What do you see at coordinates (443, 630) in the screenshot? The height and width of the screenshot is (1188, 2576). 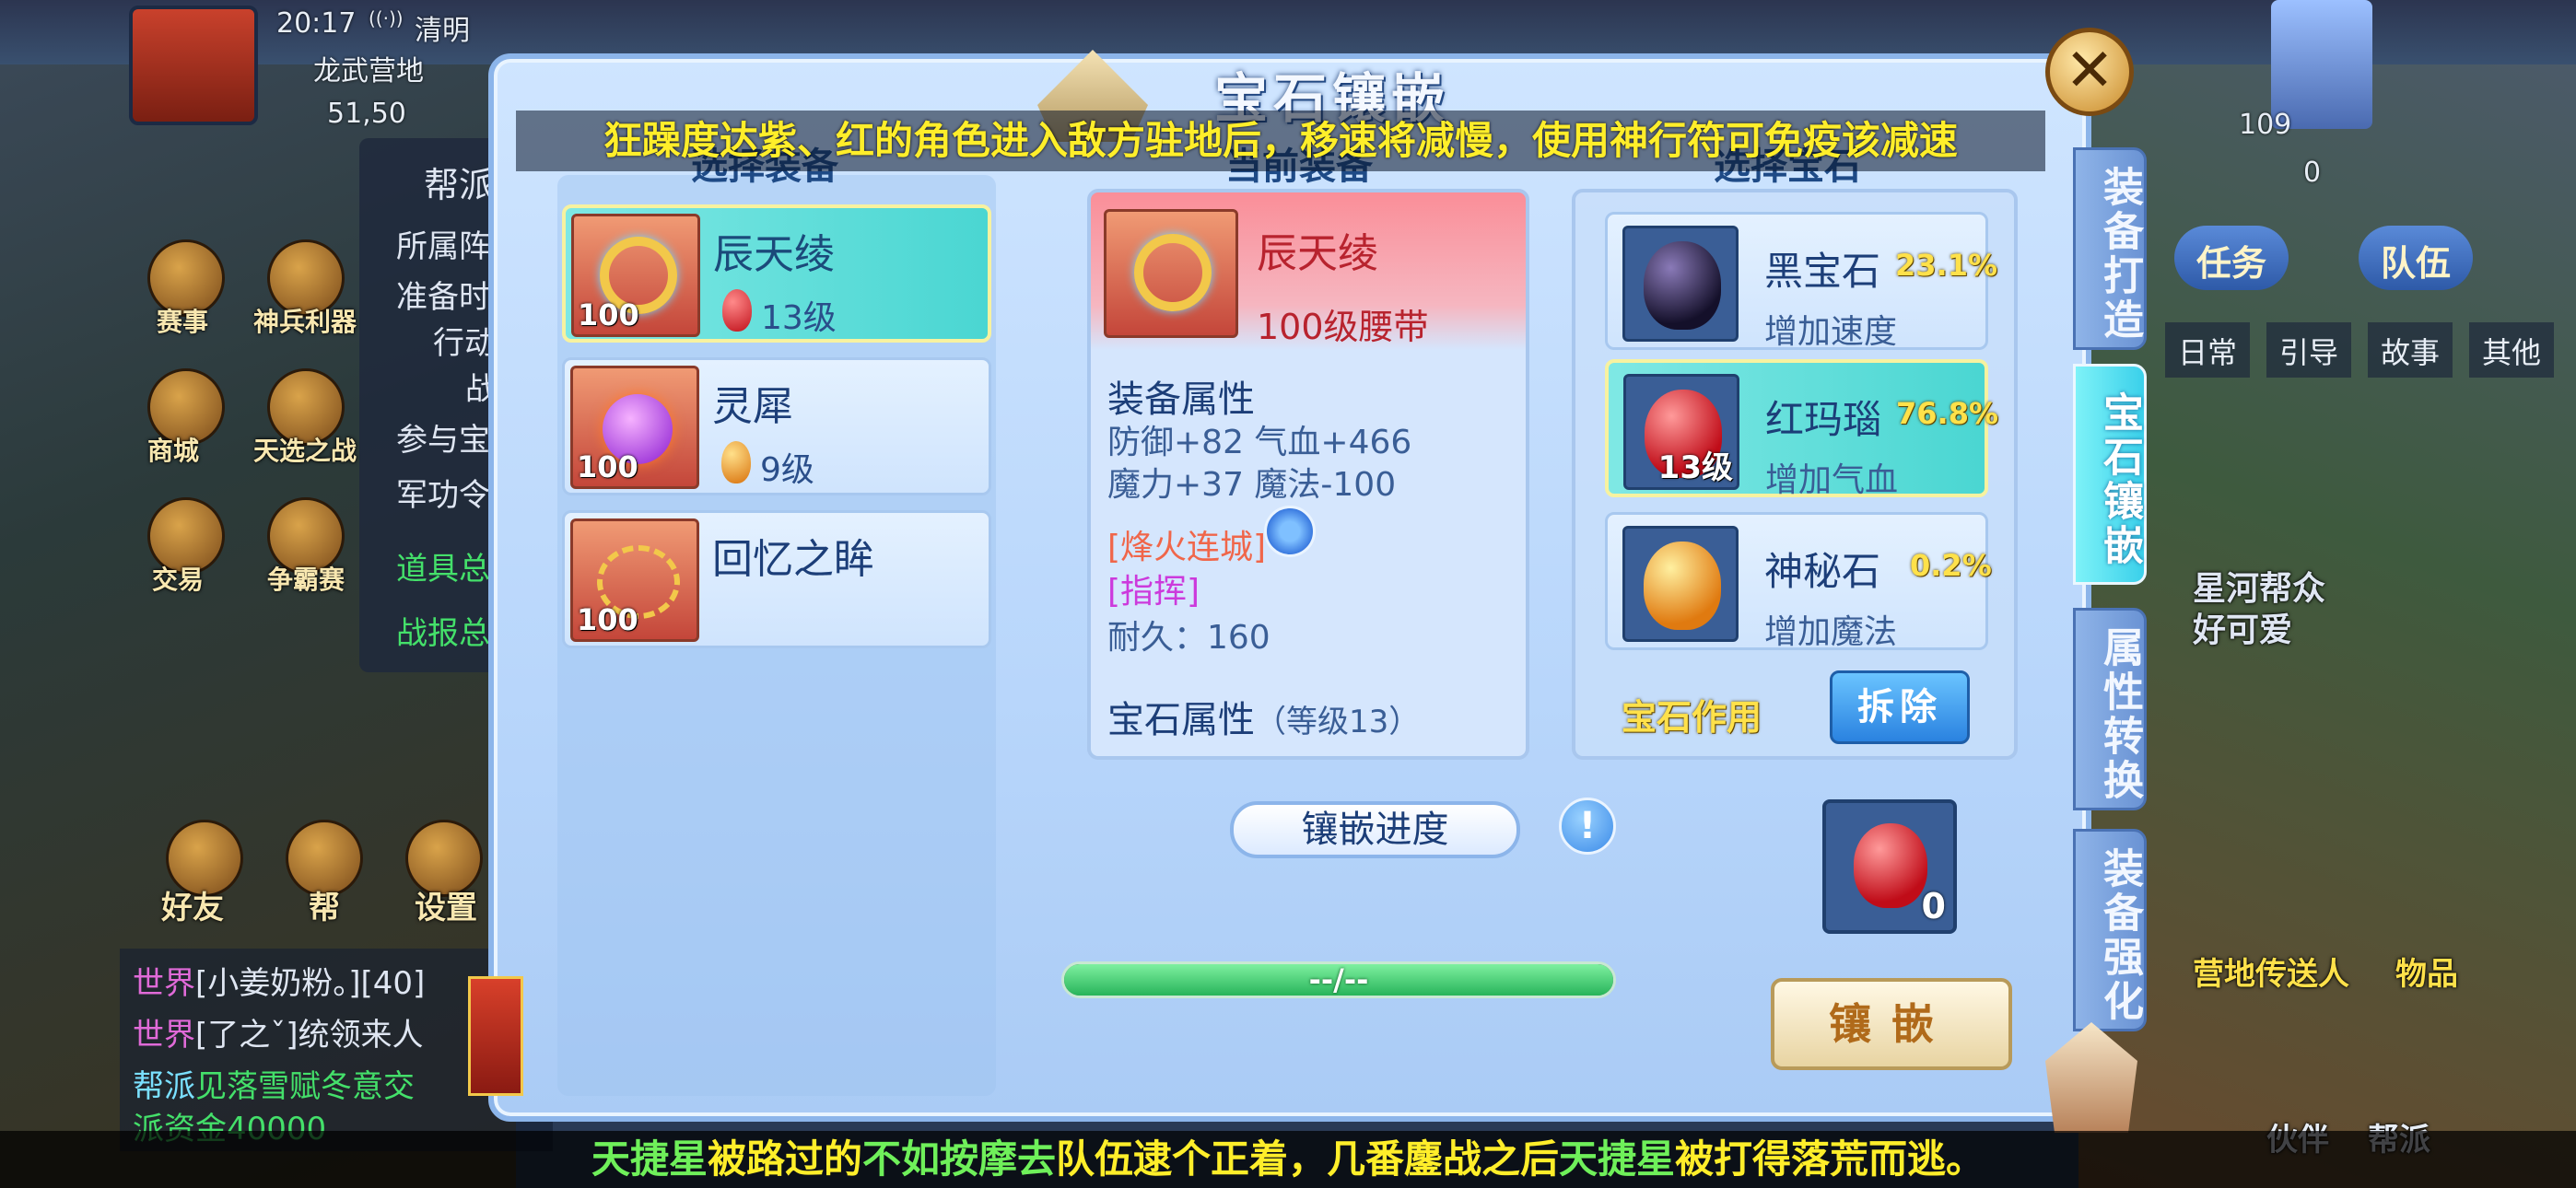 I see `guild-panel-row: 战报总` at bounding box center [443, 630].